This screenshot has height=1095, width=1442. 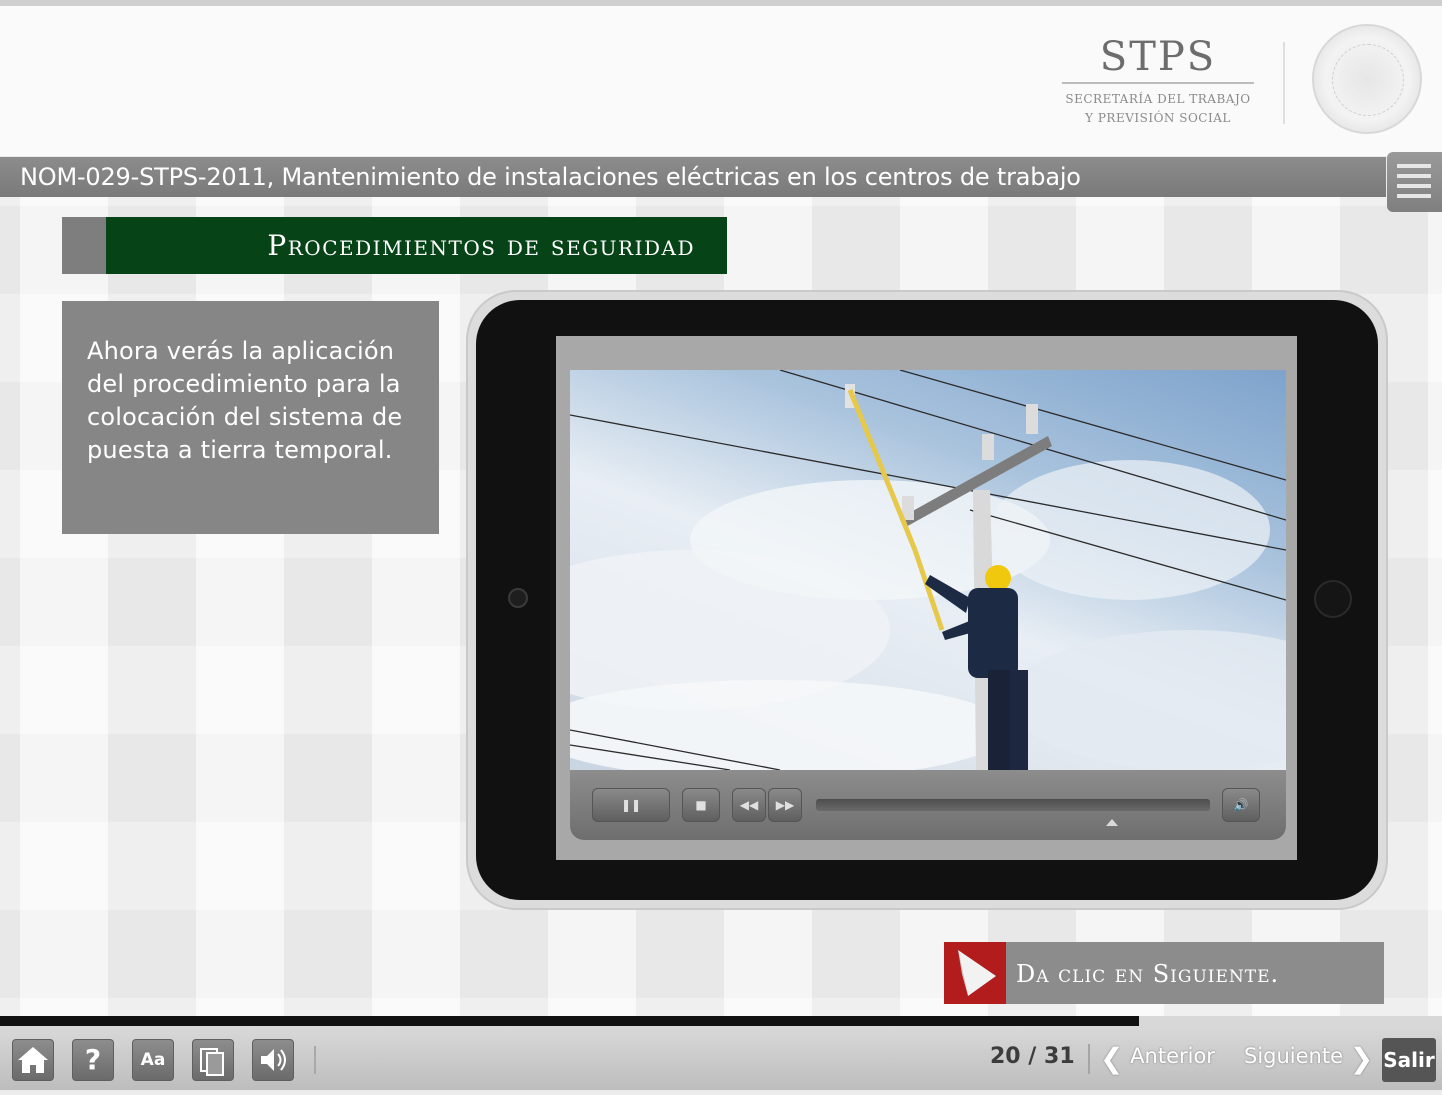 I want to click on home-icon, so click(x=33, y=1060).